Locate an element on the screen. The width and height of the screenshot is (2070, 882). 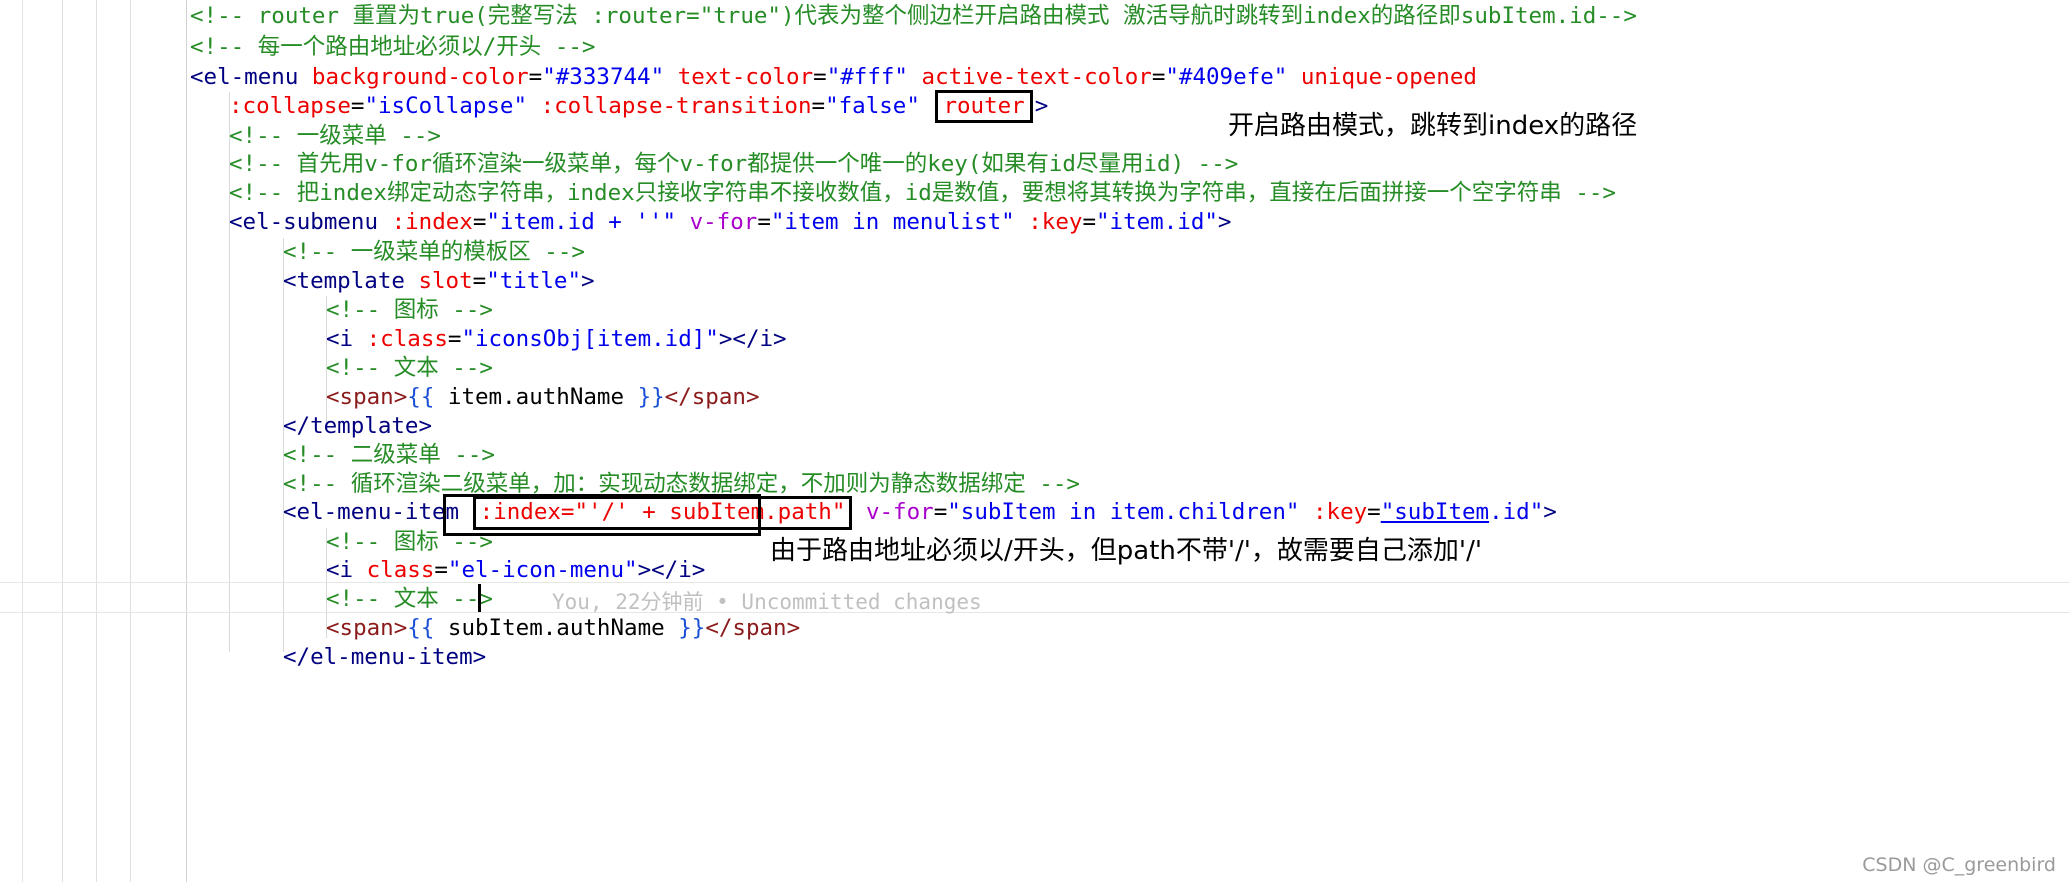
code-line: <!-- 循环渲染二级菜单，加：实现动态数据绑定，不加则为静态数据绑定 --> is located at coordinates (681, 484).